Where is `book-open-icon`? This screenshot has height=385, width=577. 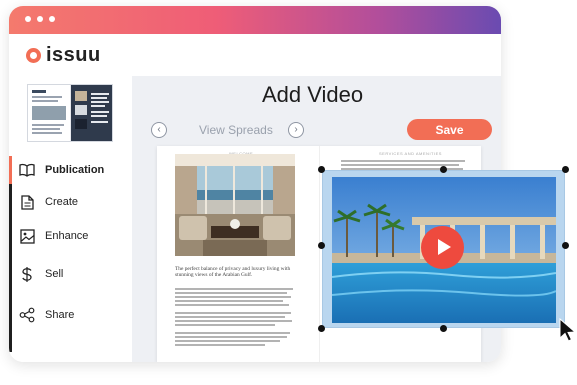 book-open-icon is located at coordinates (27, 170).